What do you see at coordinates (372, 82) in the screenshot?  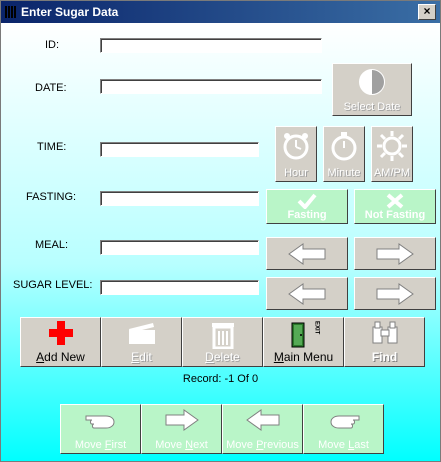 I see `half-moon-icon` at bounding box center [372, 82].